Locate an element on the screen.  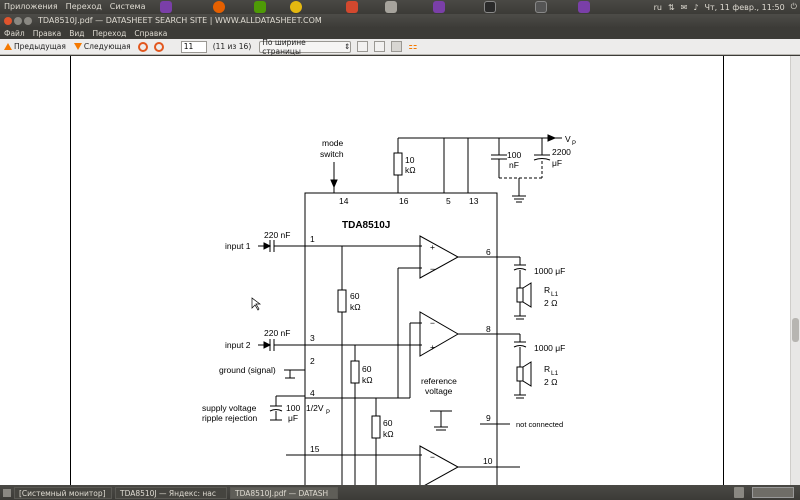
cout1-label: 1000 μF is located at coordinates (549, 271).